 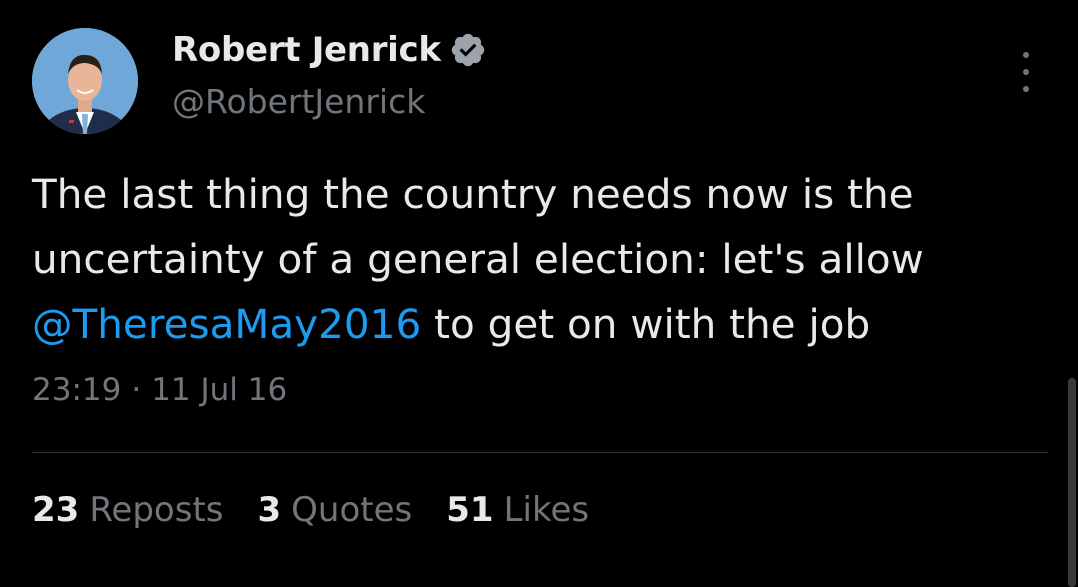 I want to click on quotes-count: 3, so click(x=269, y=510).